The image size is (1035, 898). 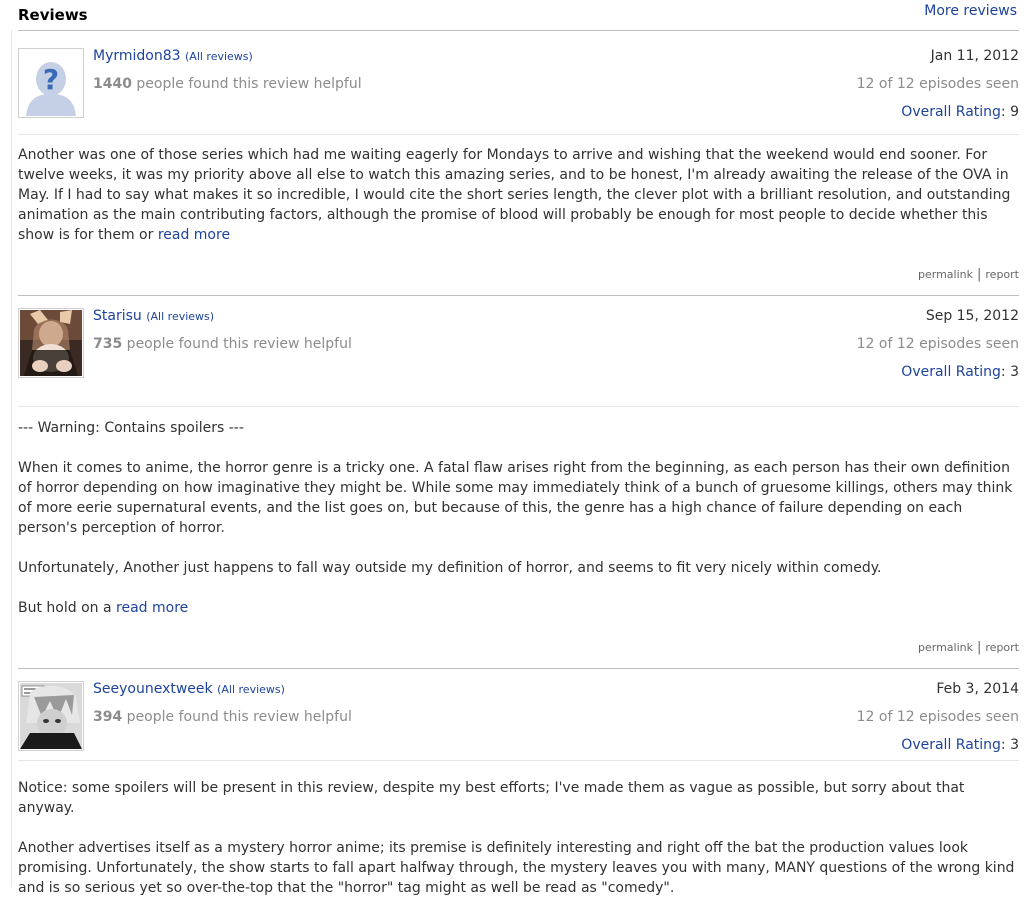 I want to click on reviewer-name: Myrmidon83 (All reviews), so click(x=173, y=56).